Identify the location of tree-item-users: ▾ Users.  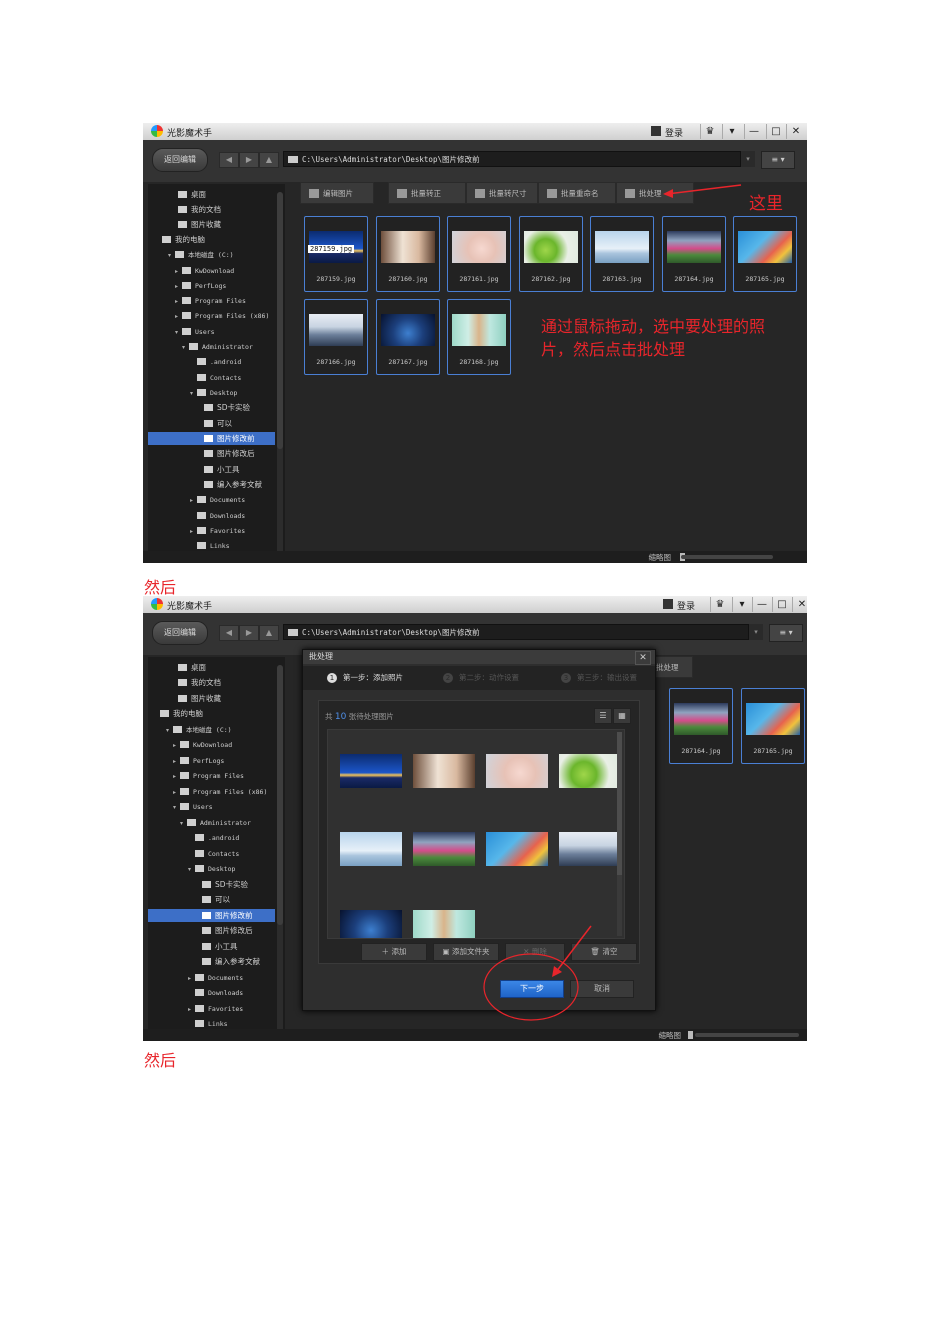
(211, 806).